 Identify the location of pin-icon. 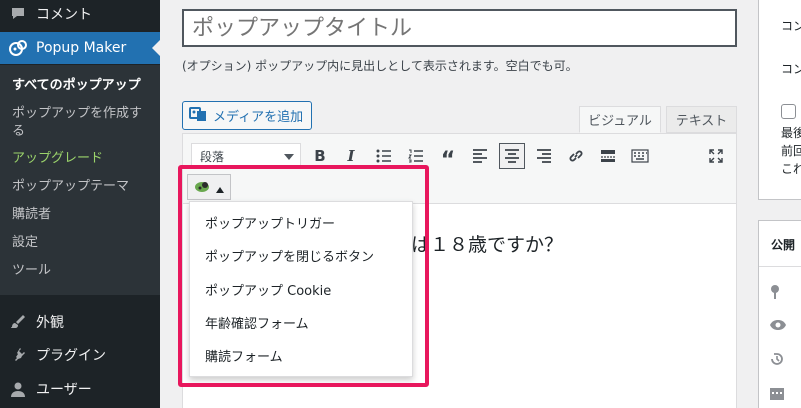
(775, 293).